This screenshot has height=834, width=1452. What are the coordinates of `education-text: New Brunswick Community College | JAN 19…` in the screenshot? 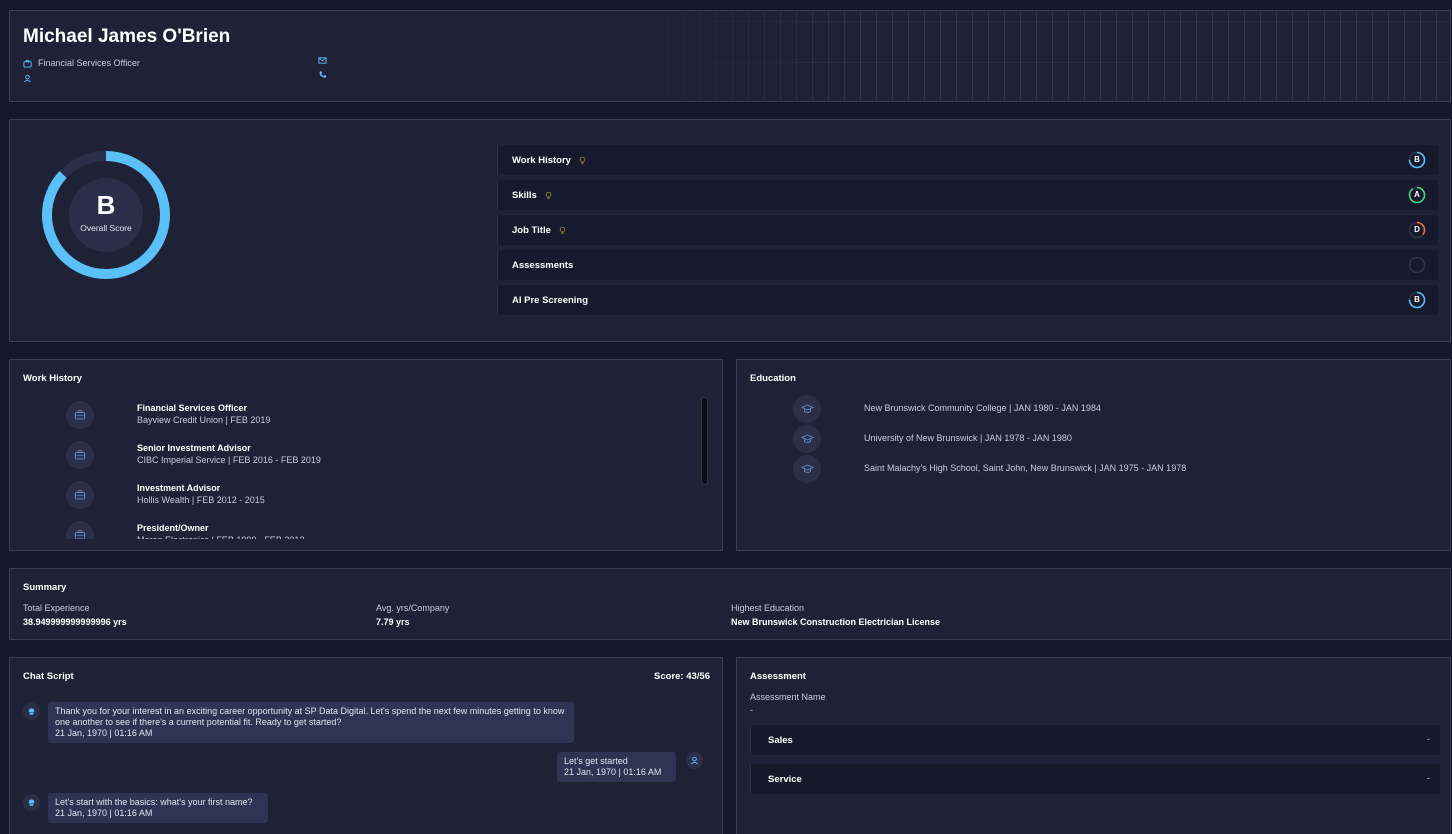 It's located at (982, 408).